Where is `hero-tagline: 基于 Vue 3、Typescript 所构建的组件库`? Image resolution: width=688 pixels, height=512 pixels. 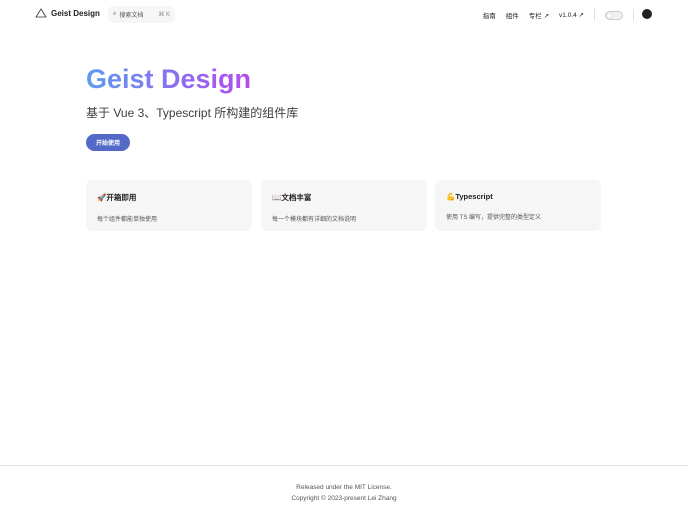 hero-tagline: 基于 Vue 3、Typescript 所构建的组件库 is located at coordinates (192, 113).